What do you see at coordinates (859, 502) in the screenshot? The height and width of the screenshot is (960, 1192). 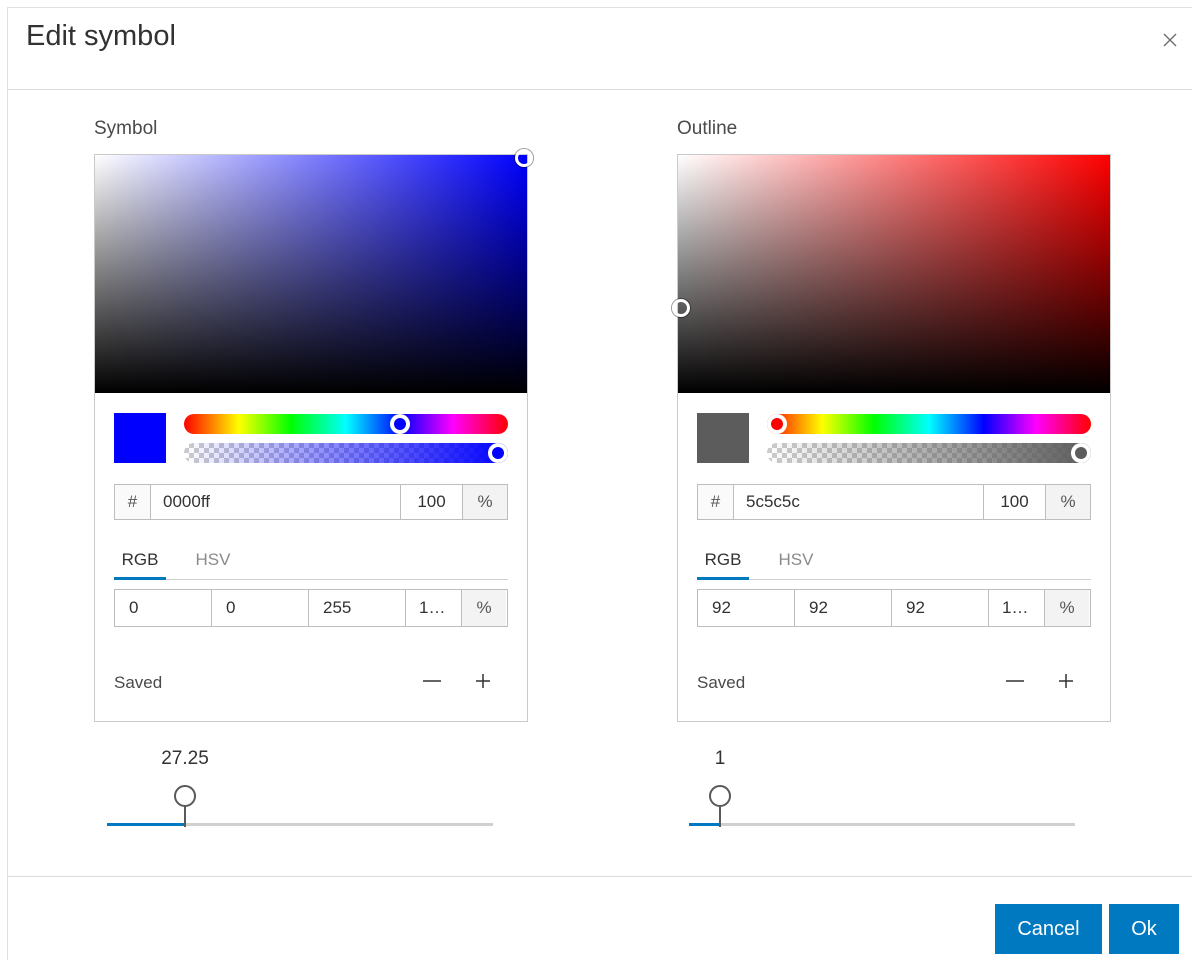 I see `outline-hex-input: 5c5c5c` at bounding box center [859, 502].